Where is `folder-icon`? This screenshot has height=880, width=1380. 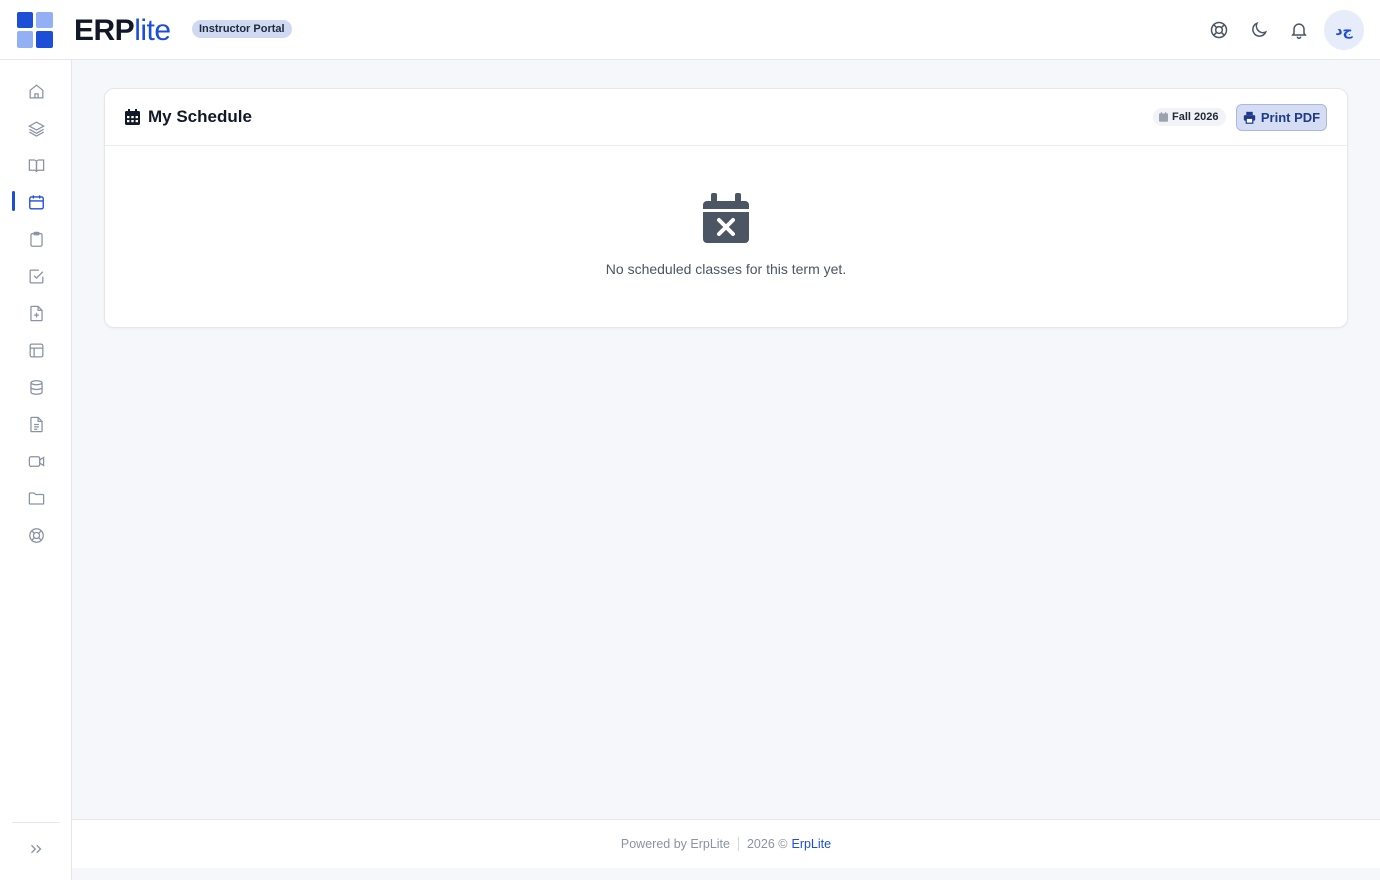
folder-icon is located at coordinates (36, 498).